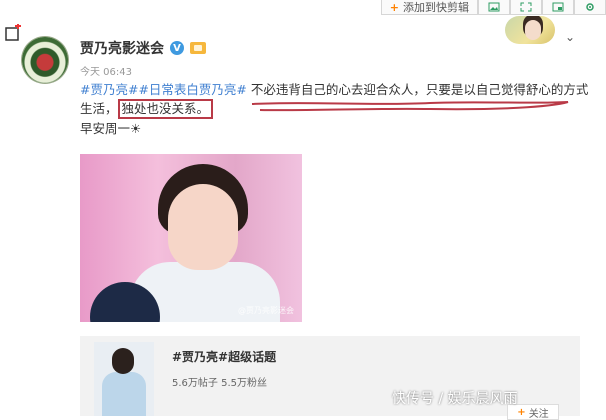 This screenshot has height=420, width=606. What do you see at coordinates (198, 48) in the screenshot?
I see `member-badge-icon` at bounding box center [198, 48].